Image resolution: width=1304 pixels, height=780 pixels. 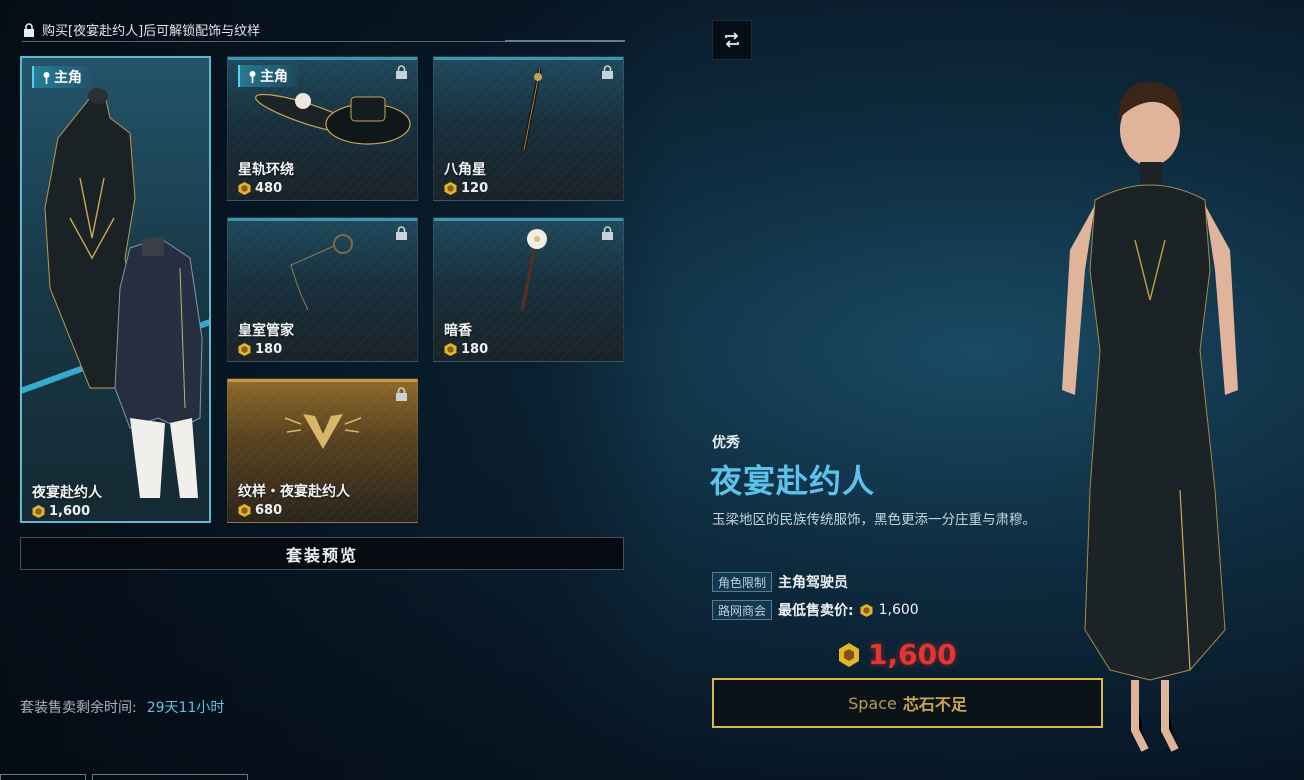 What do you see at coordinates (897, 654) in the screenshot?
I see `item-total-price: 1,600` at bounding box center [897, 654].